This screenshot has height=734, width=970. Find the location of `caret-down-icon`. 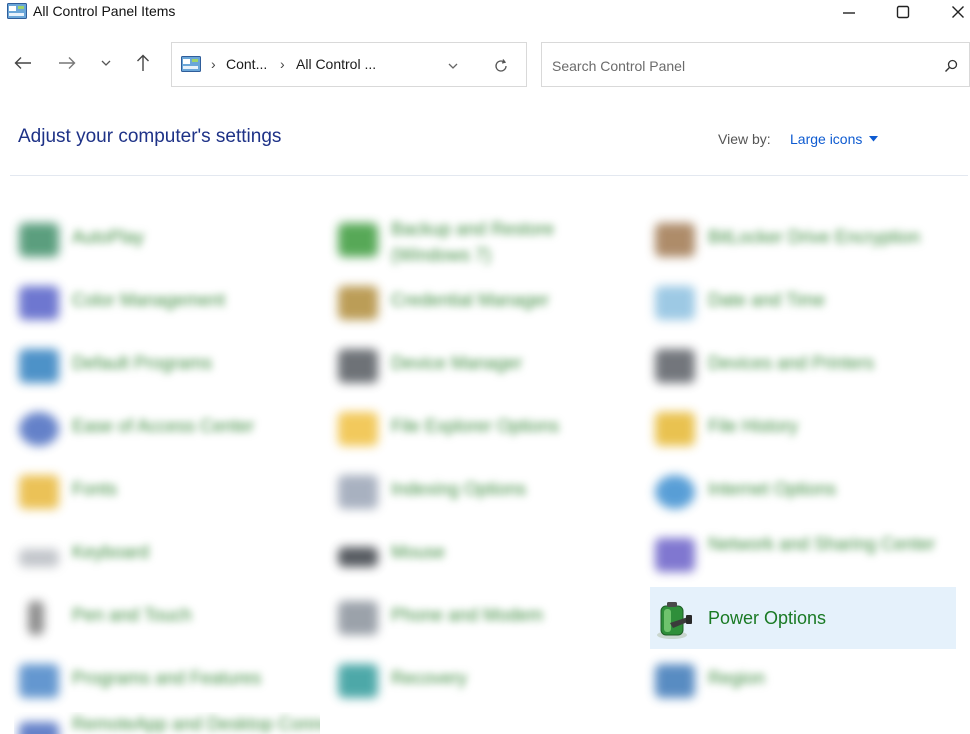

caret-down-icon is located at coordinates (874, 139).